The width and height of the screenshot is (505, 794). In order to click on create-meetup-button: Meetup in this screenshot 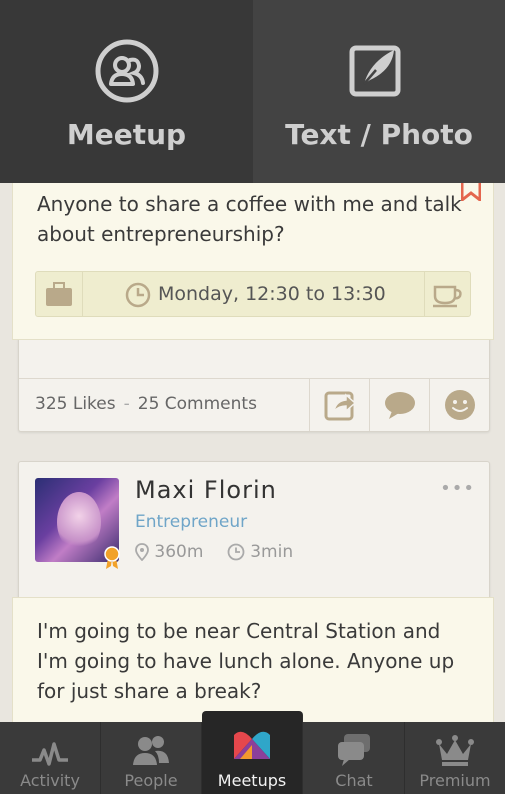, I will do `click(126, 91)`.